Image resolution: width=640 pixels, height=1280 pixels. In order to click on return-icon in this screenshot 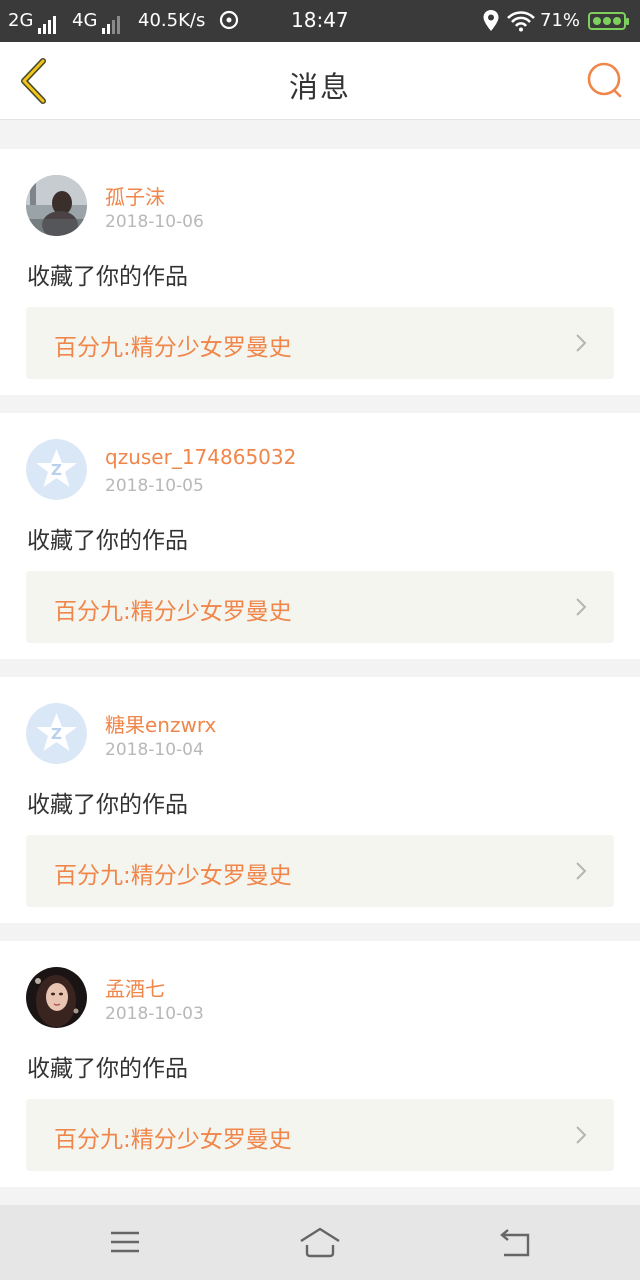, I will do `click(515, 1243)`.